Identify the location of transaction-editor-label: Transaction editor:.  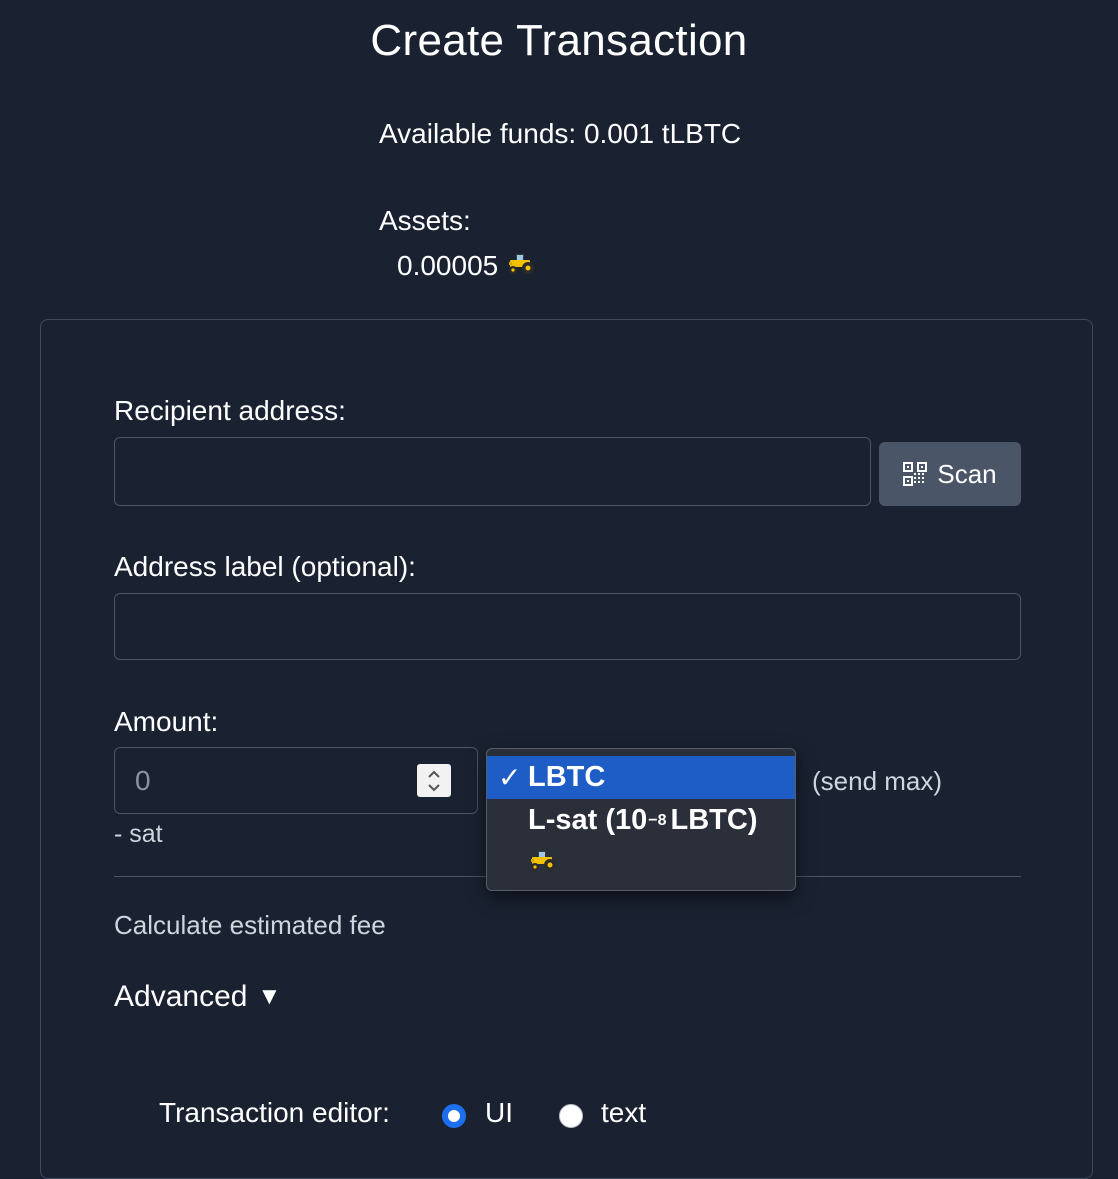
(274, 1112).